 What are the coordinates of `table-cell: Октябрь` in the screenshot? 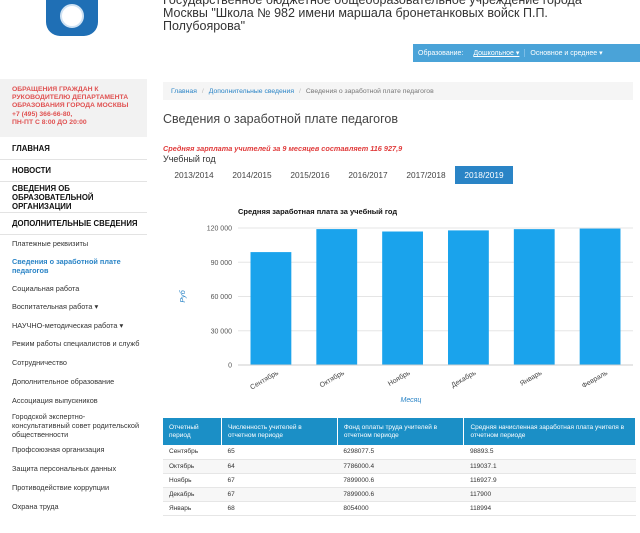 It's located at (192, 466).